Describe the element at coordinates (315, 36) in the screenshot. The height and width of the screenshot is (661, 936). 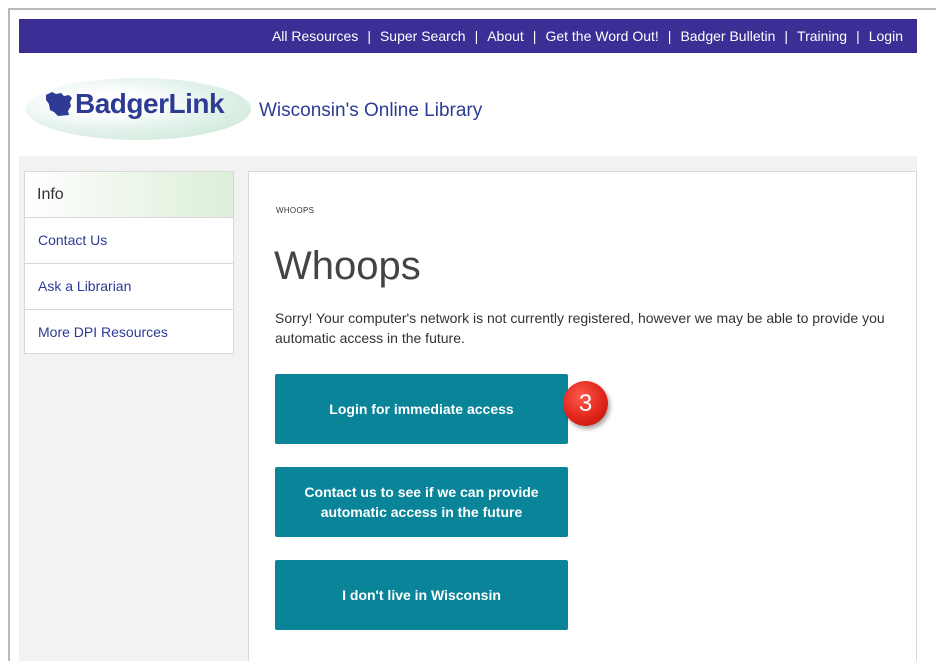
I see `nav-all-resources: All Resources` at that location.